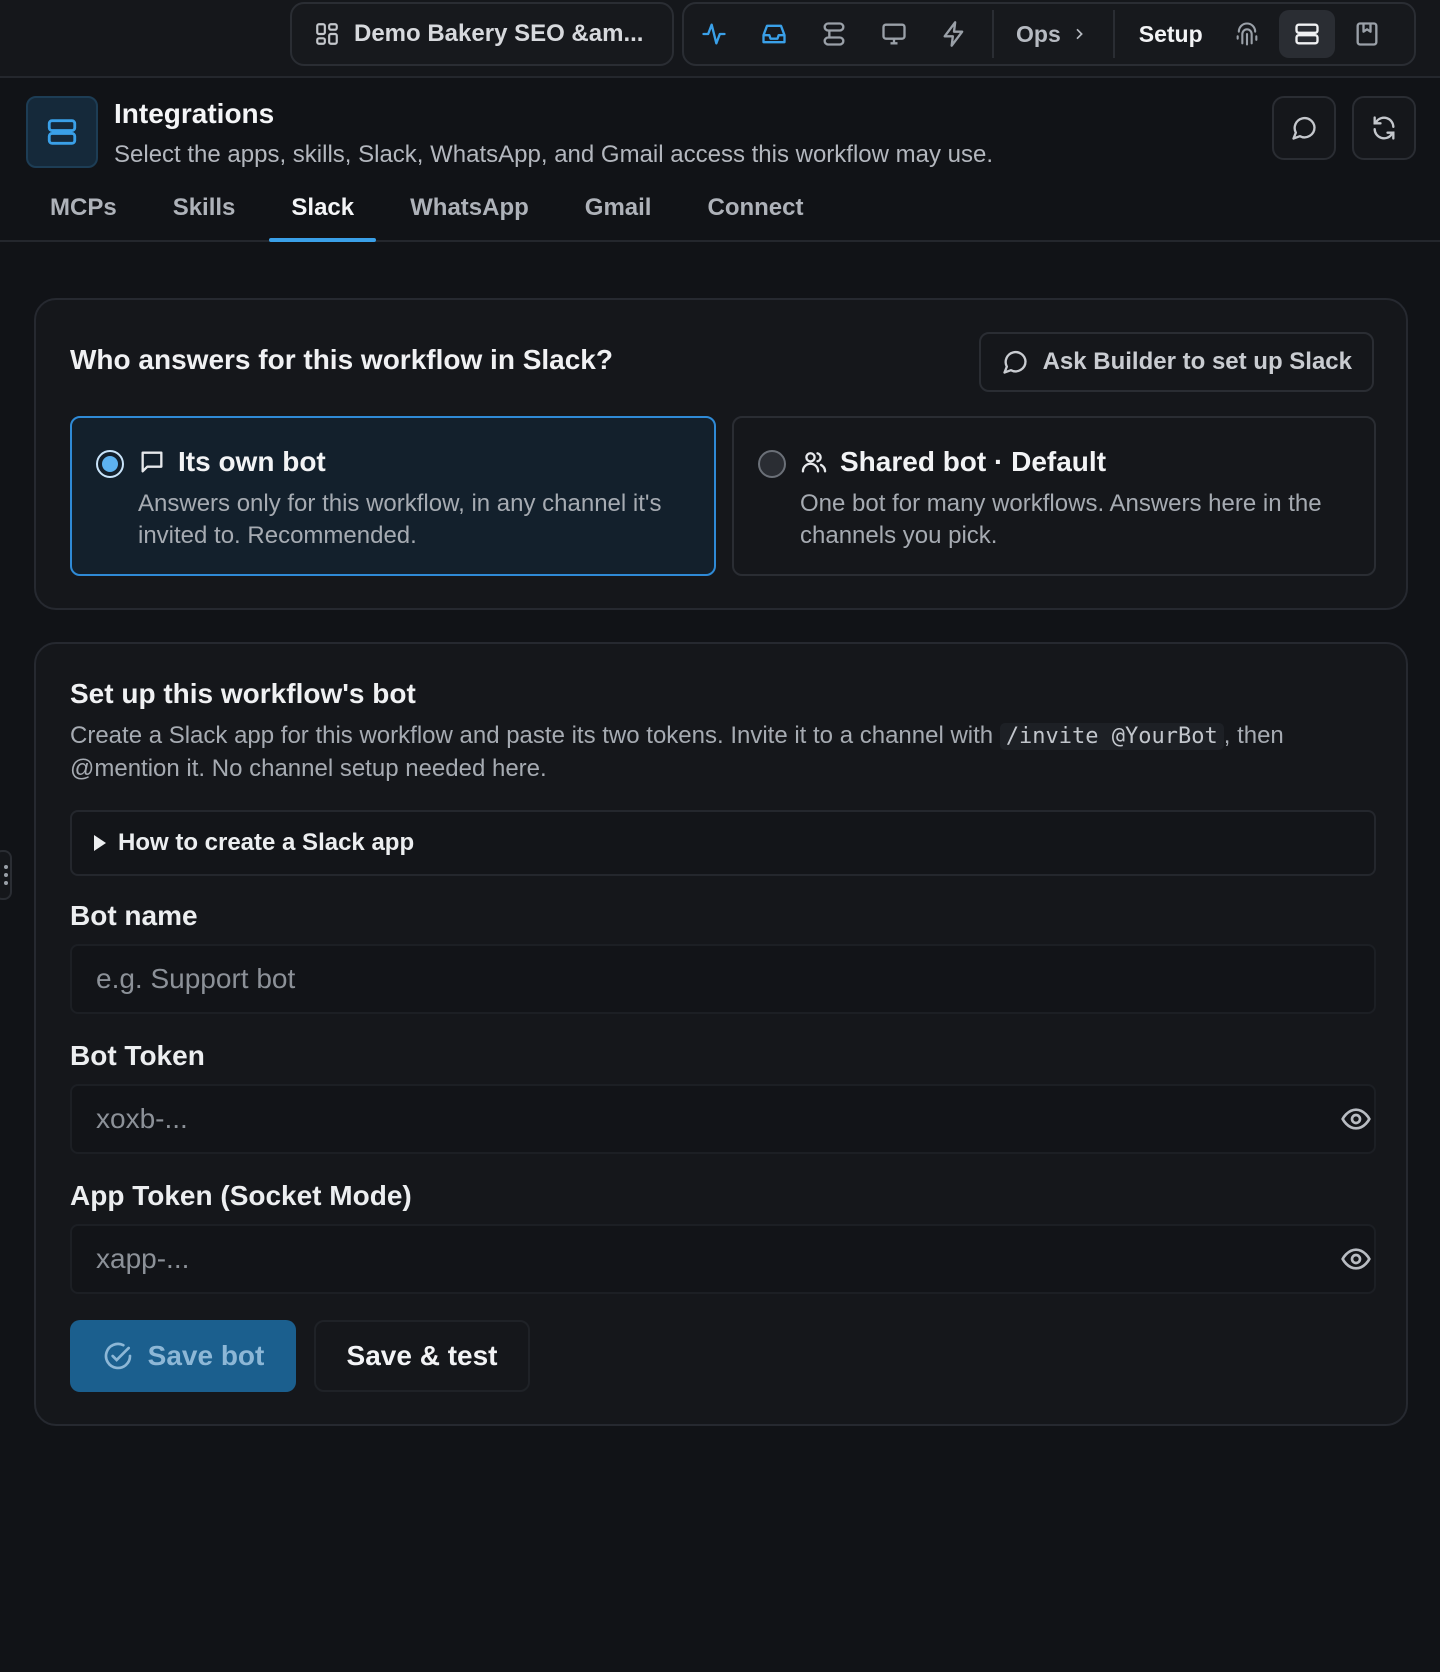 This screenshot has width=1440, height=1672. I want to click on tab-mcps: MCPs, so click(83, 215).